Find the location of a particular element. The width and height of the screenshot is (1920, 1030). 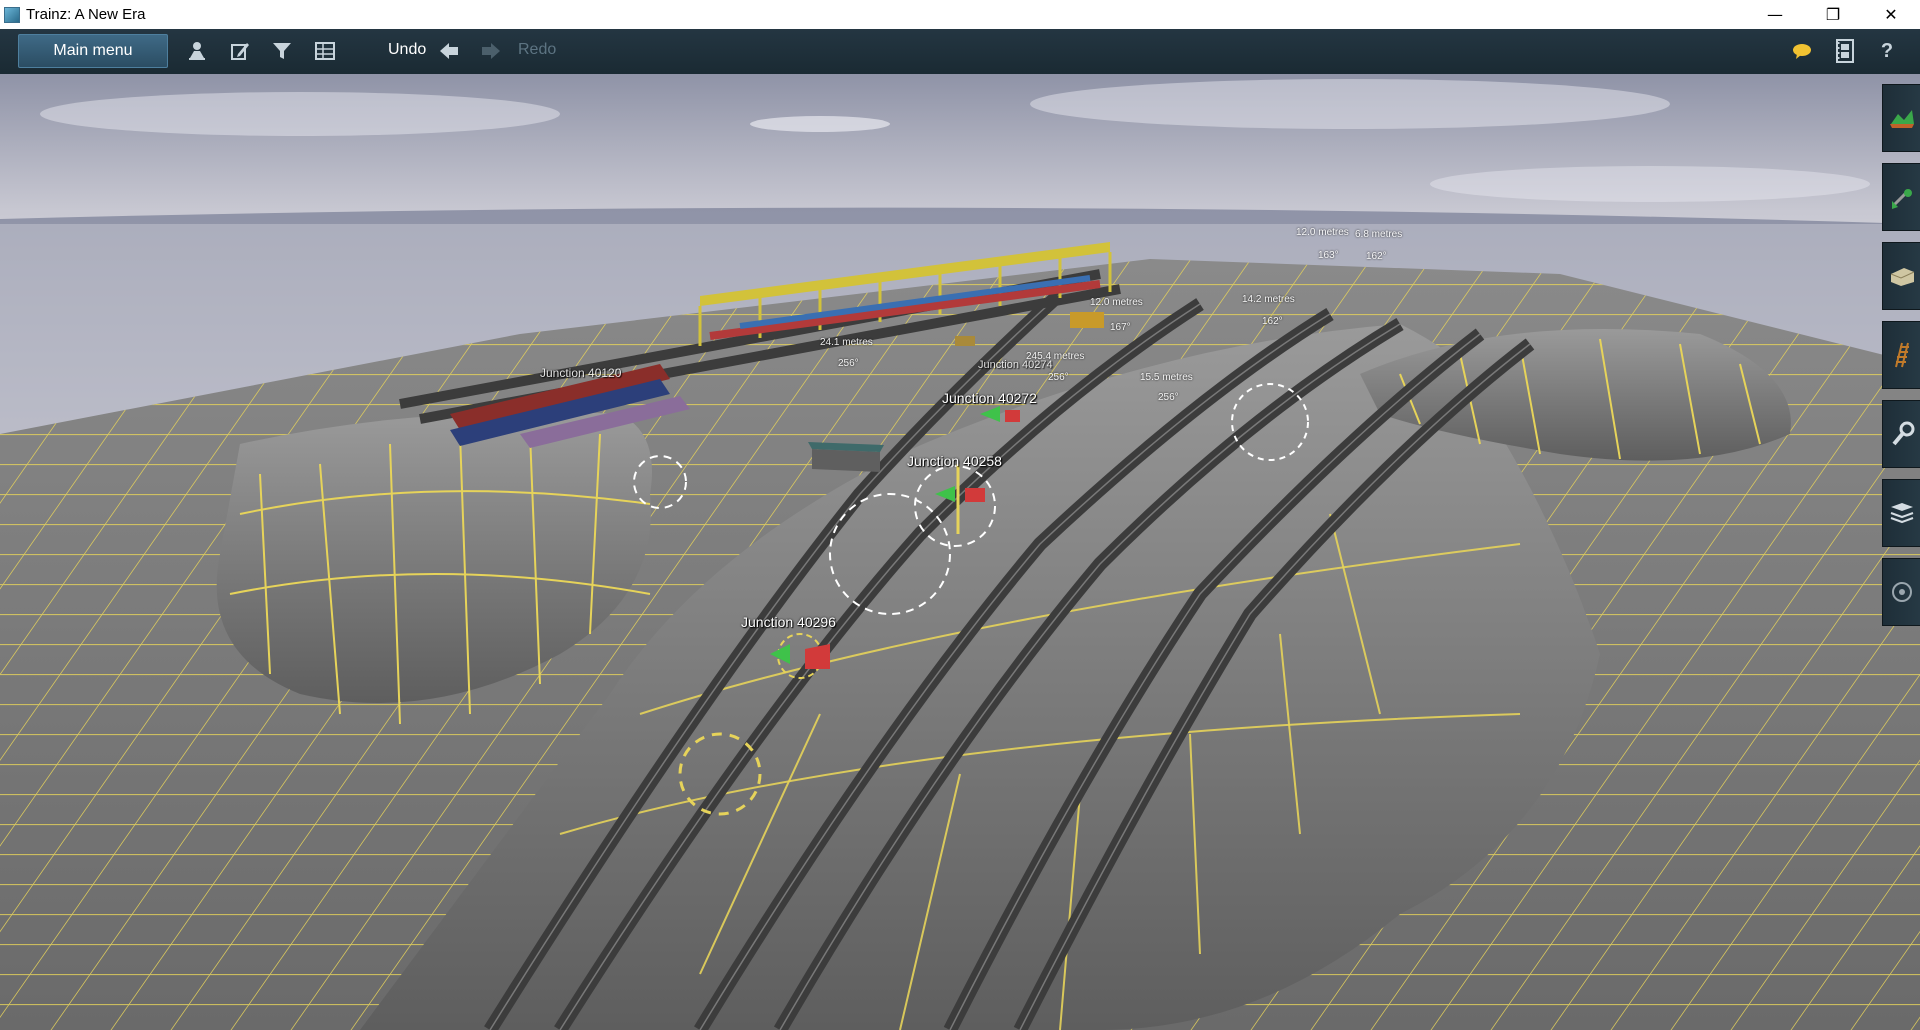

terrain-tool-button is located at coordinates (1901, 118).